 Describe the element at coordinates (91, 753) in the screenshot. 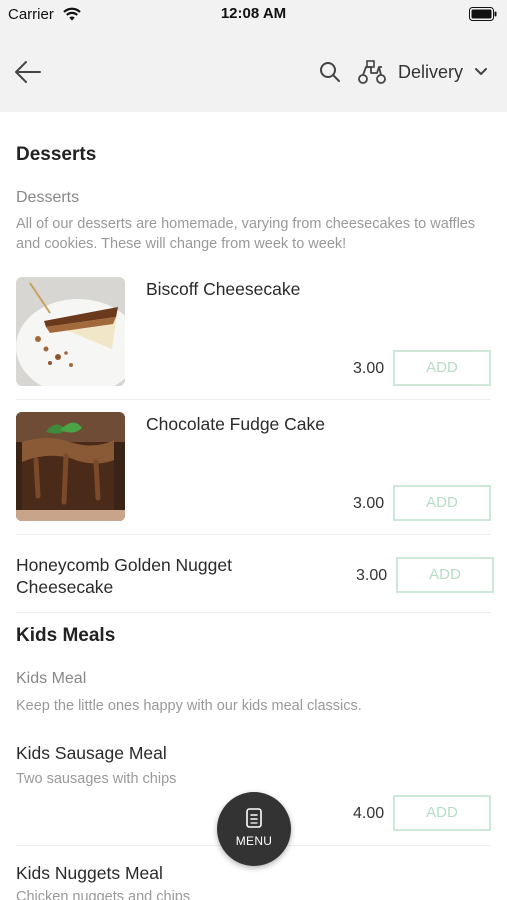

I see `item-name: Kids Sausage Meal` at that location.